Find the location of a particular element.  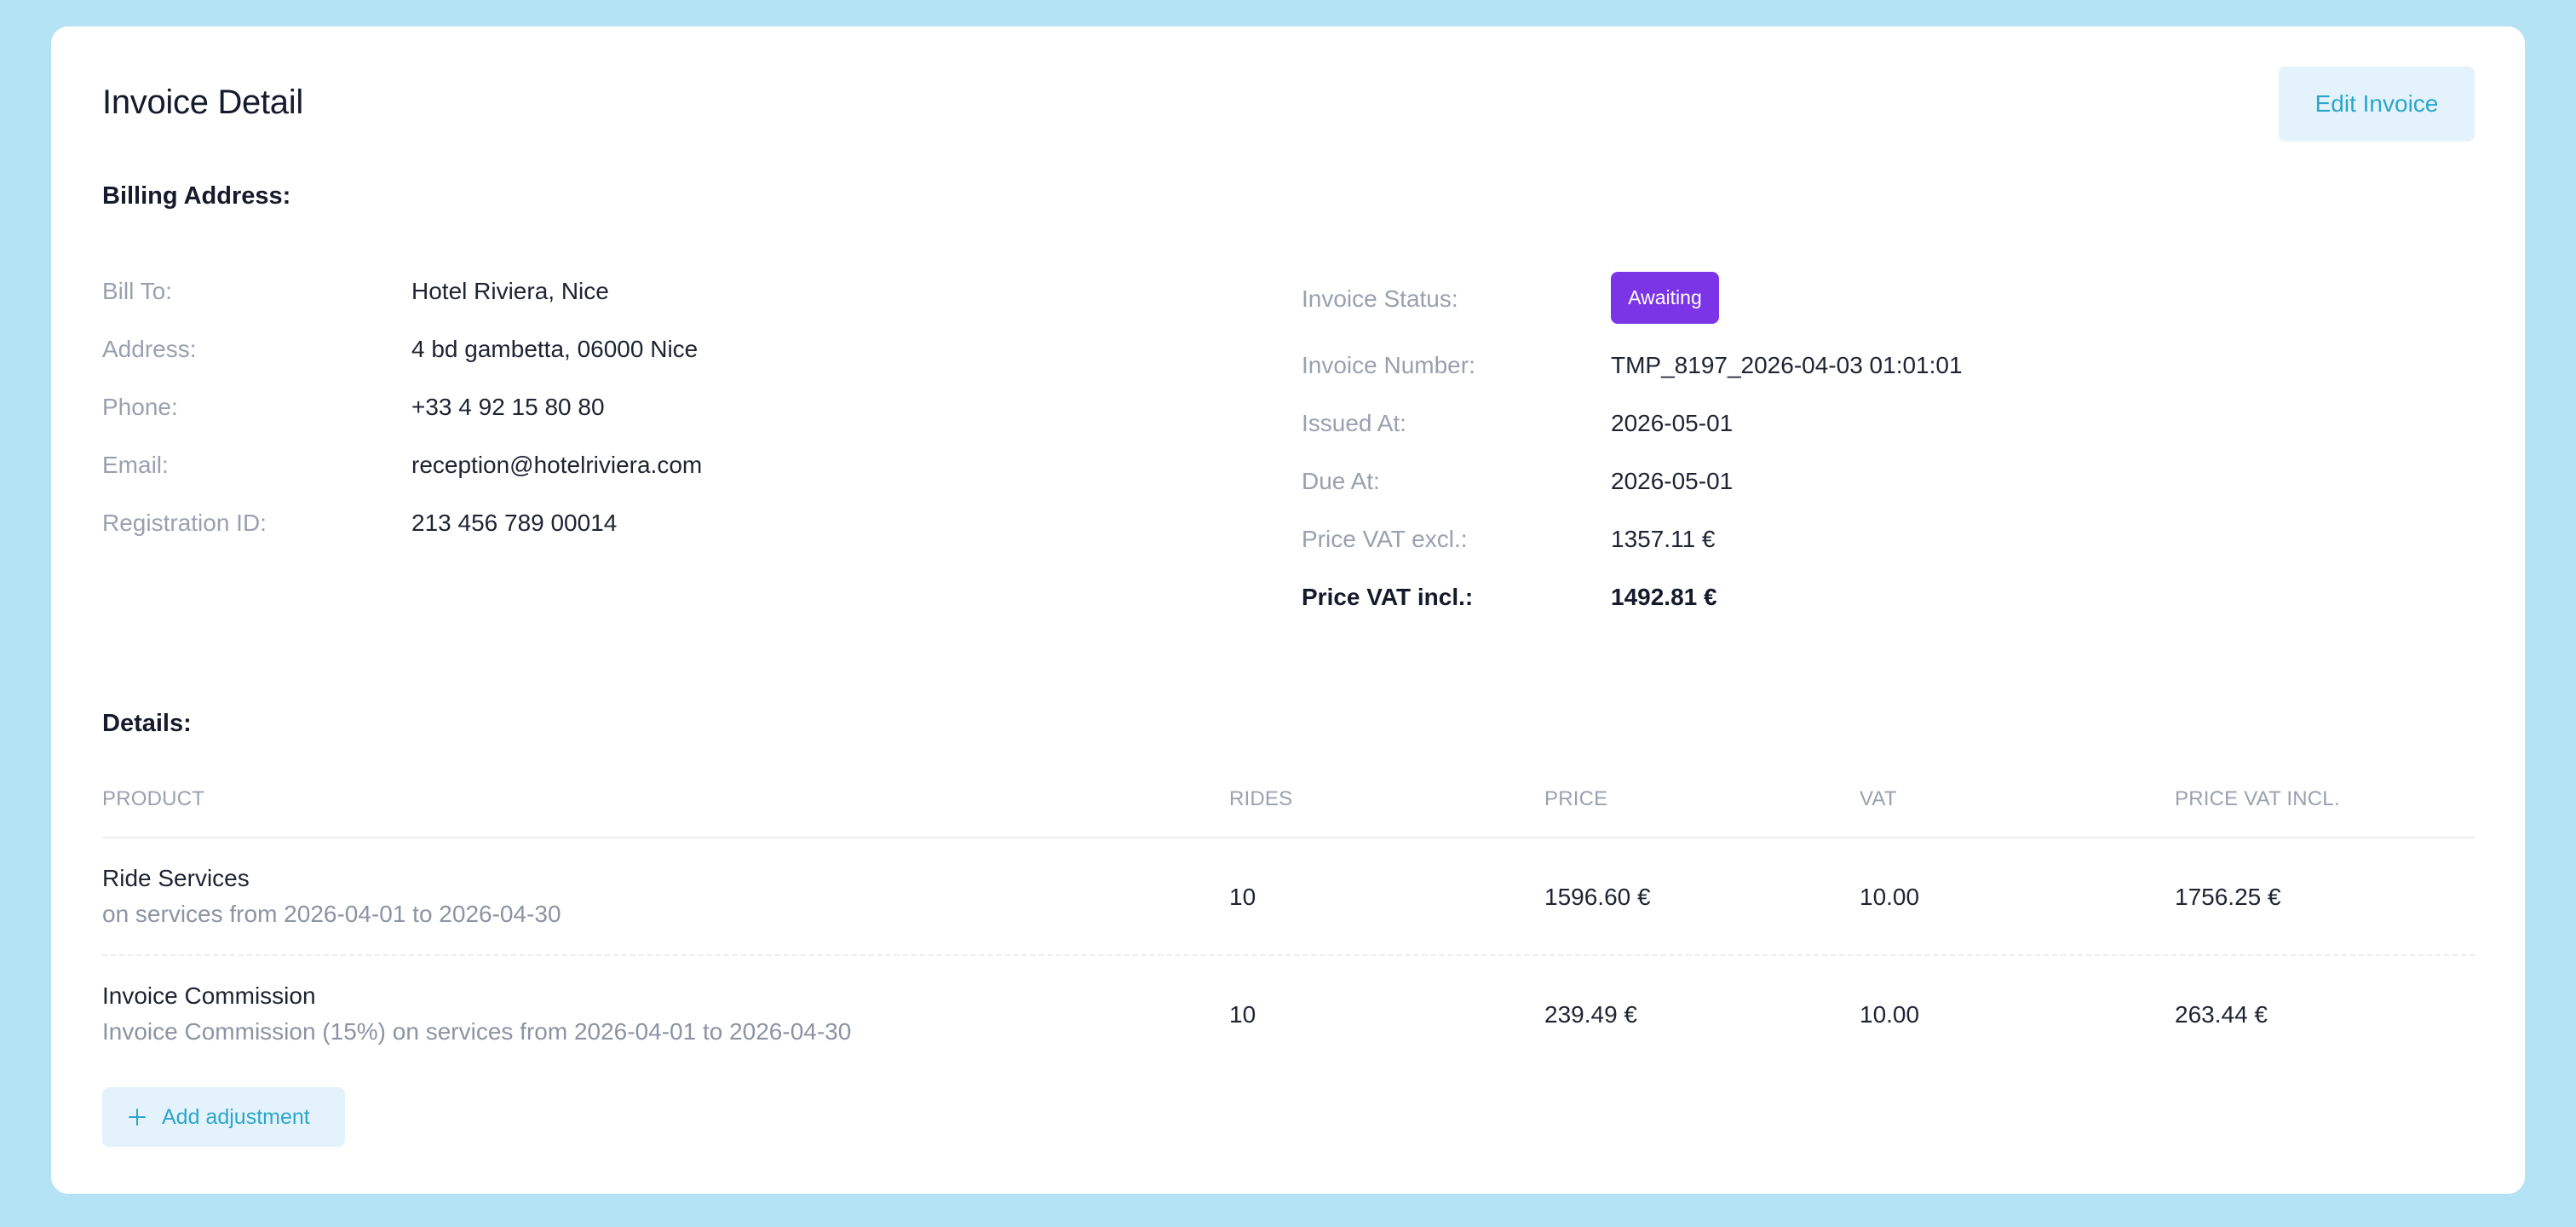

price-cell: 1596.60 € is located at coordinates (1598, 897).